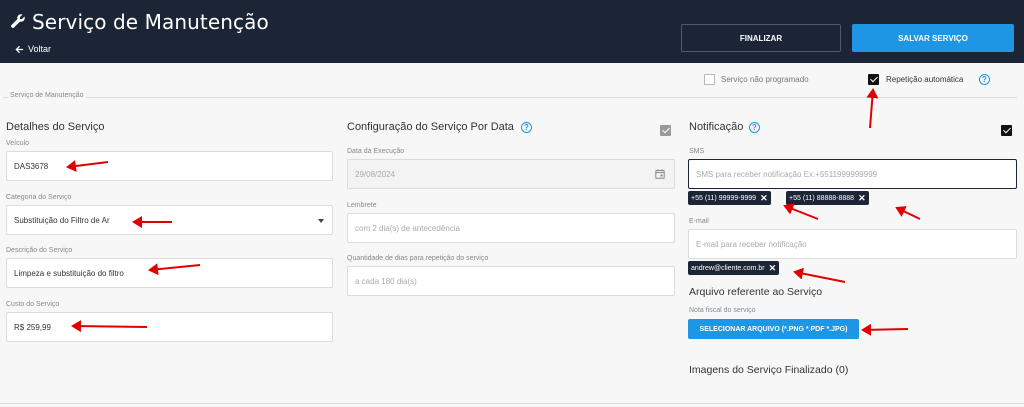 This screenshot has width=1024, height=407. Describe the element at coordinates (933, 38) in the screenshot. I see `salvar-servico-button: SALVAR SERVIÇO` at that location.